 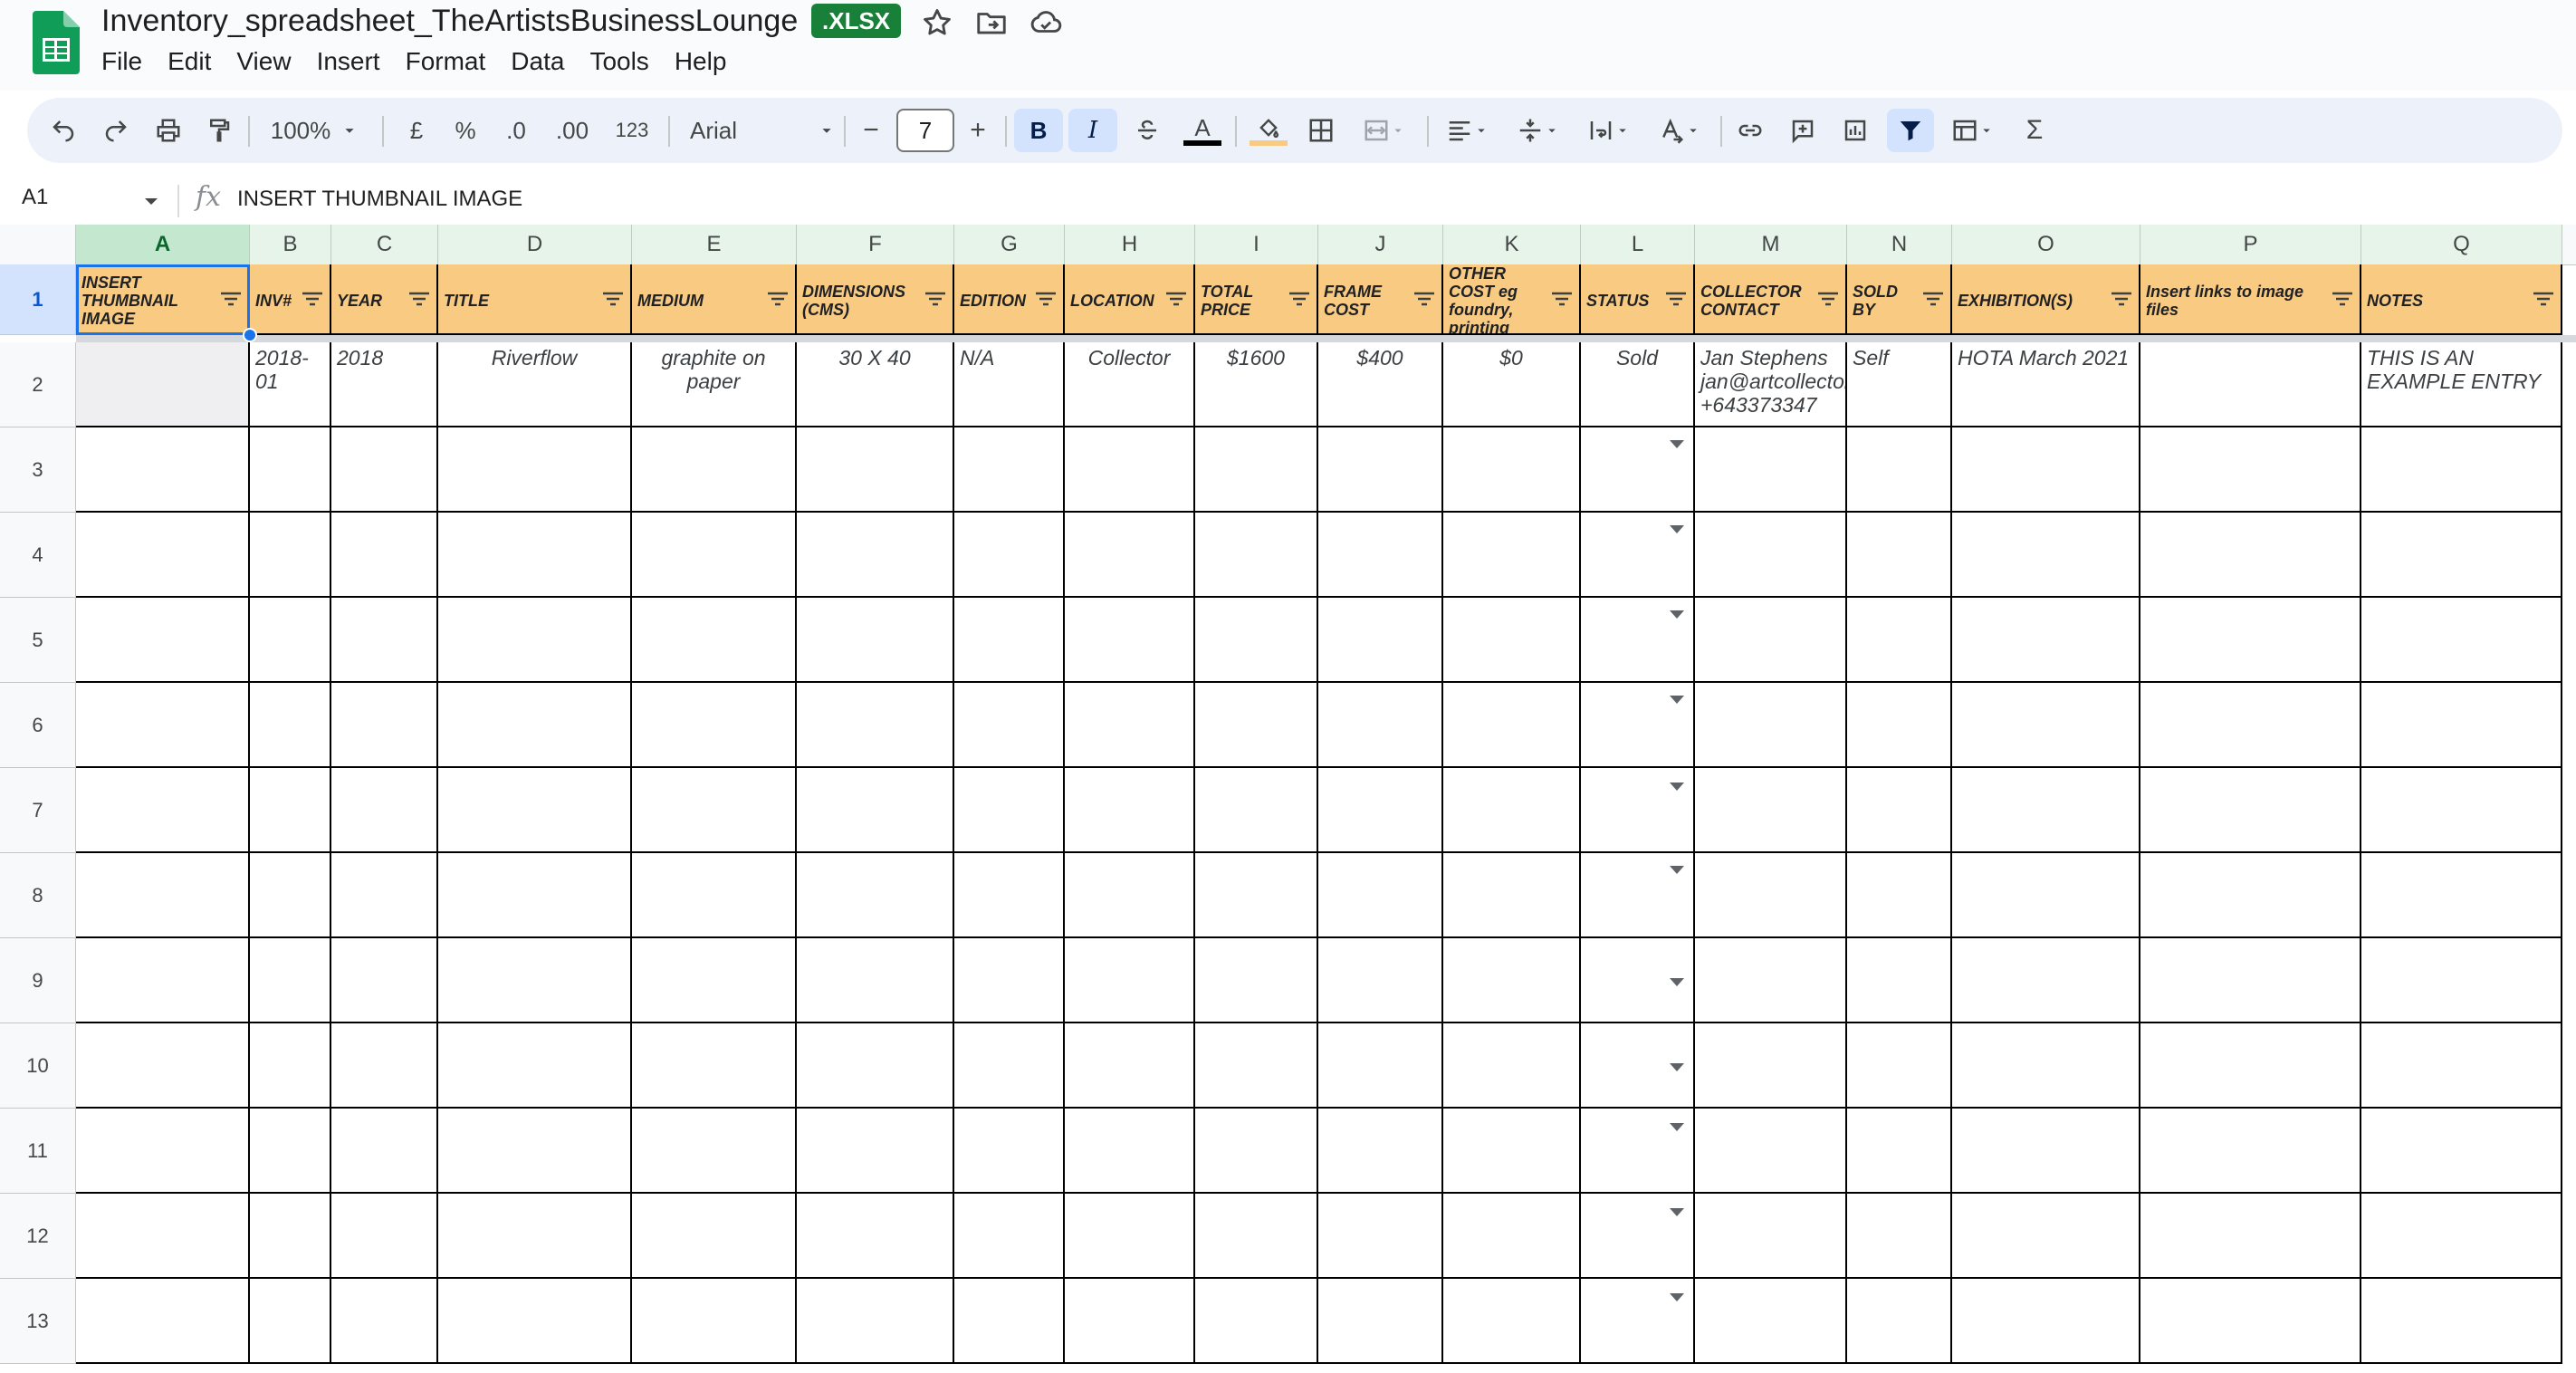 I want to click on column-header-h: H, so click(x=1130, y=245).